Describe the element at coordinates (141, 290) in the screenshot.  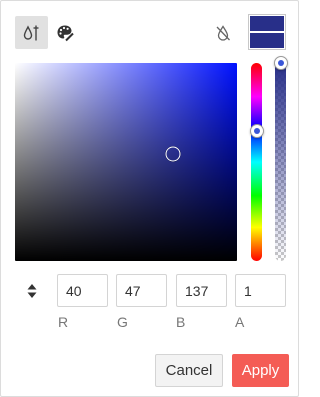
I see `green-input` at that location.